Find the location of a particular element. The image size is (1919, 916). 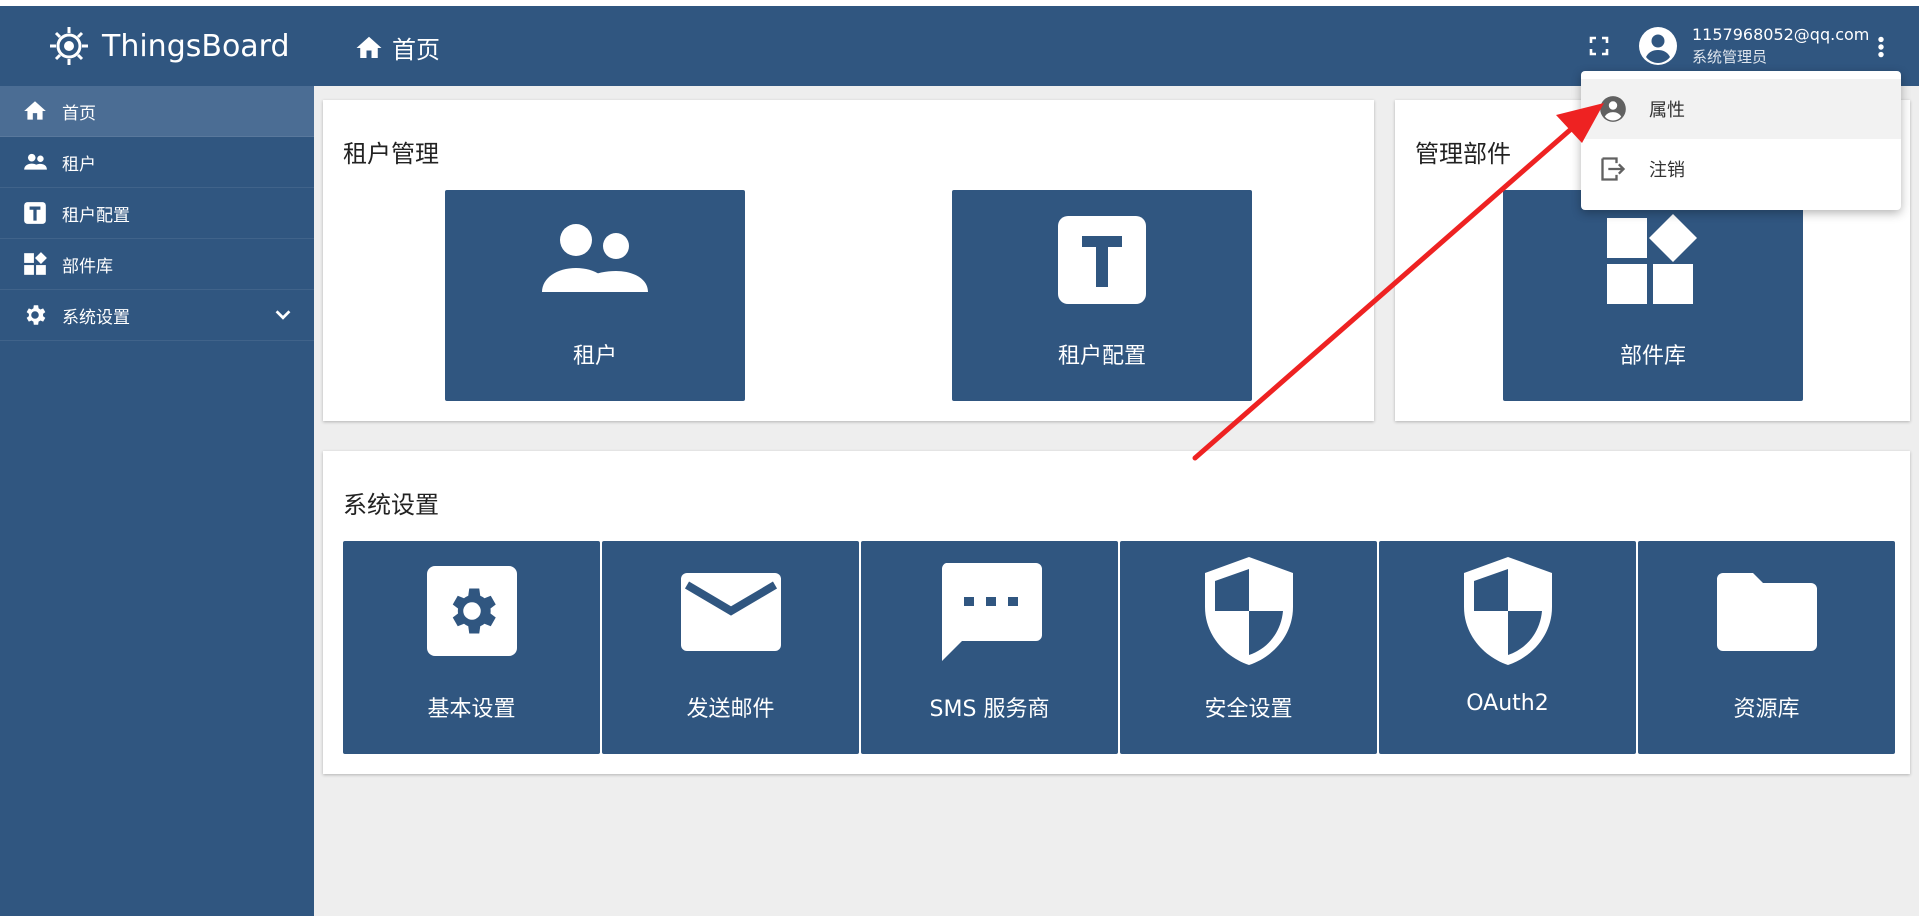

sidebar-item-label: 首页 is located at coordinates (79, 113).